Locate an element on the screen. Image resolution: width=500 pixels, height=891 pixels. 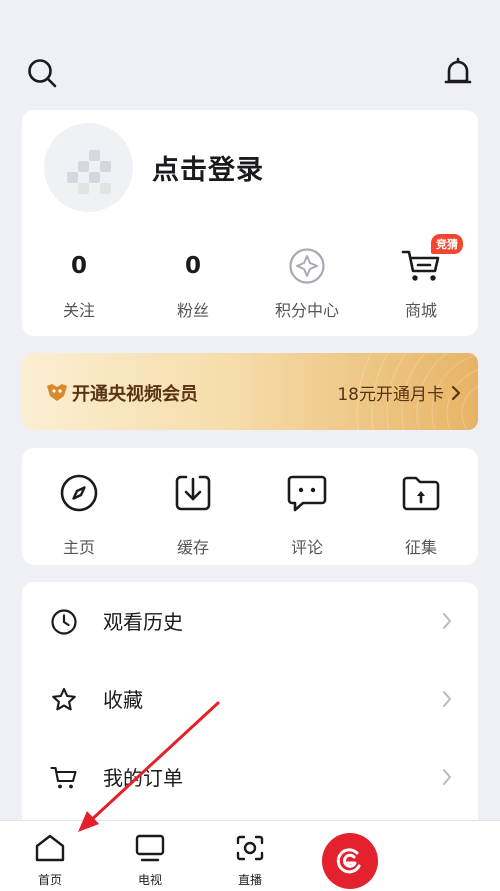
cart-icon is located at coordinates (63, 777).